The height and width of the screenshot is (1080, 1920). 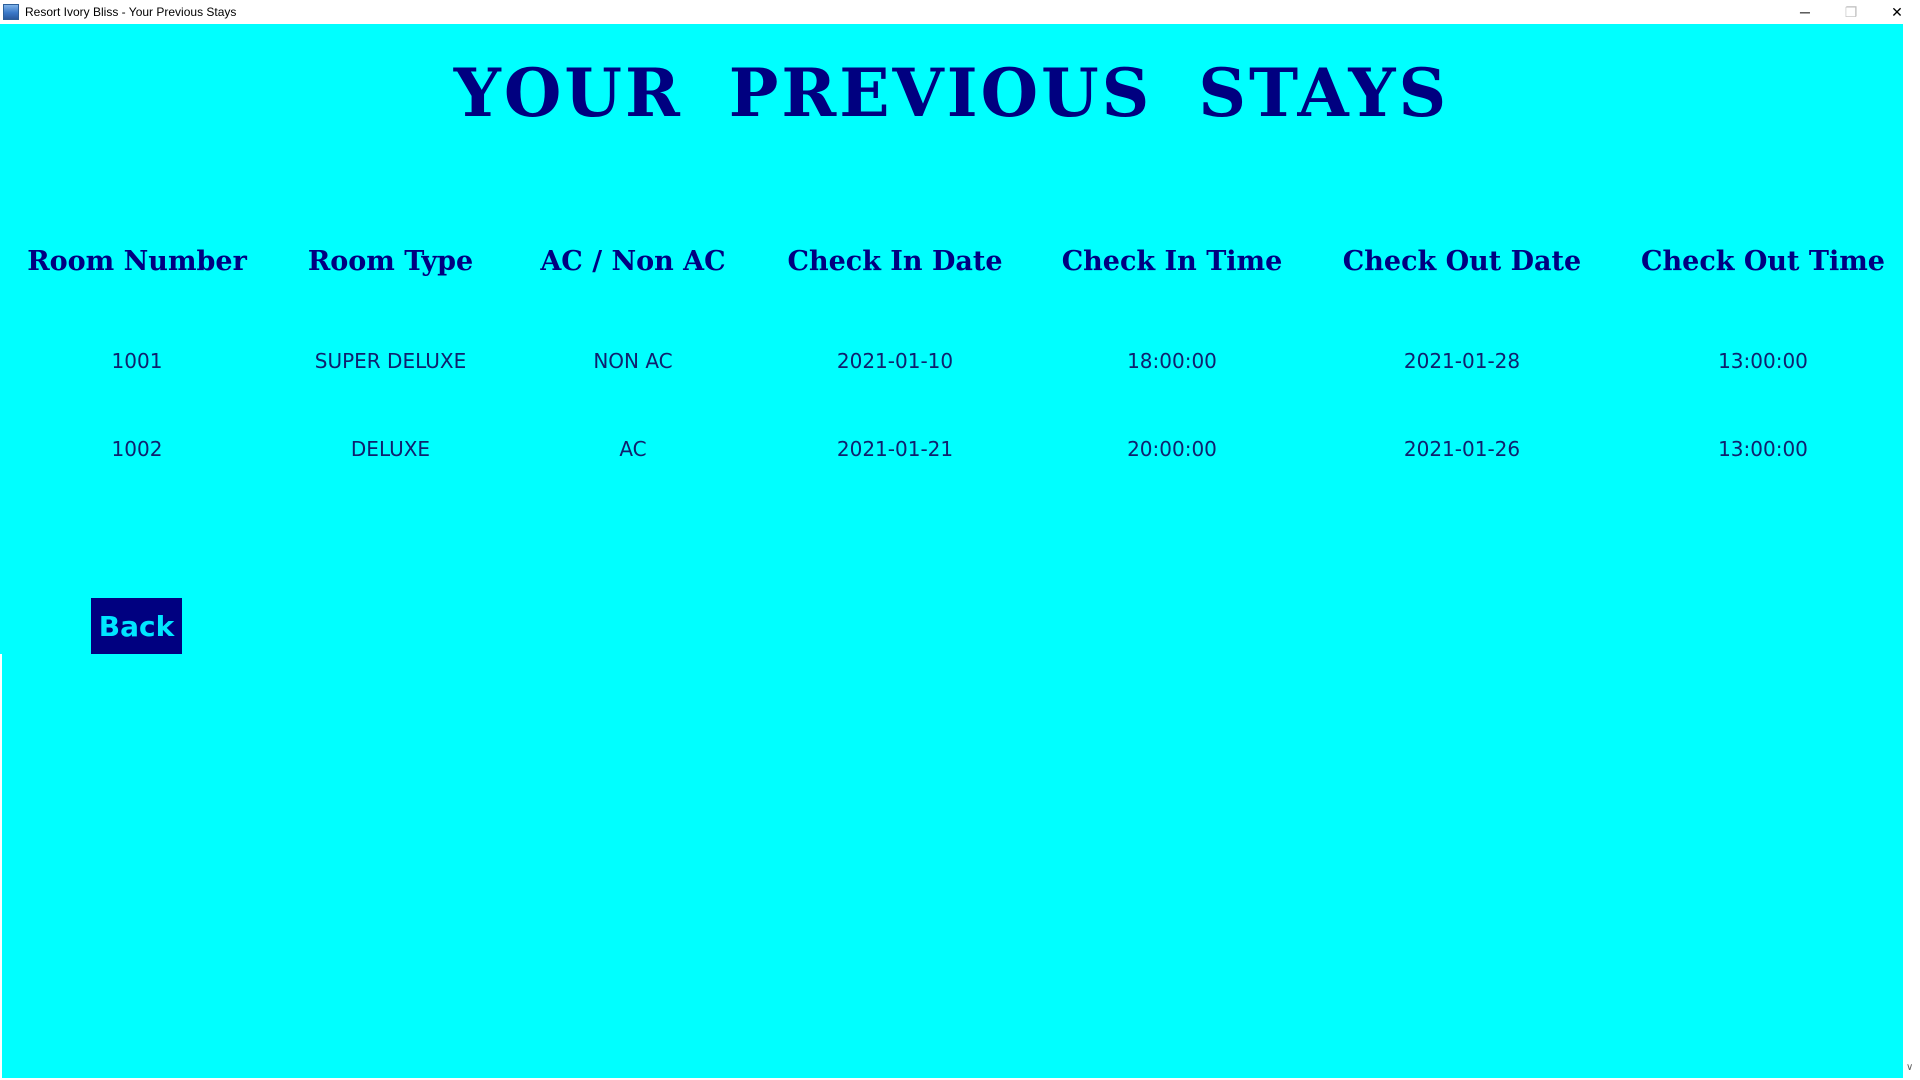 I want to click on header-check-out-time: Check Out Time, so click(x=1763, y=261).